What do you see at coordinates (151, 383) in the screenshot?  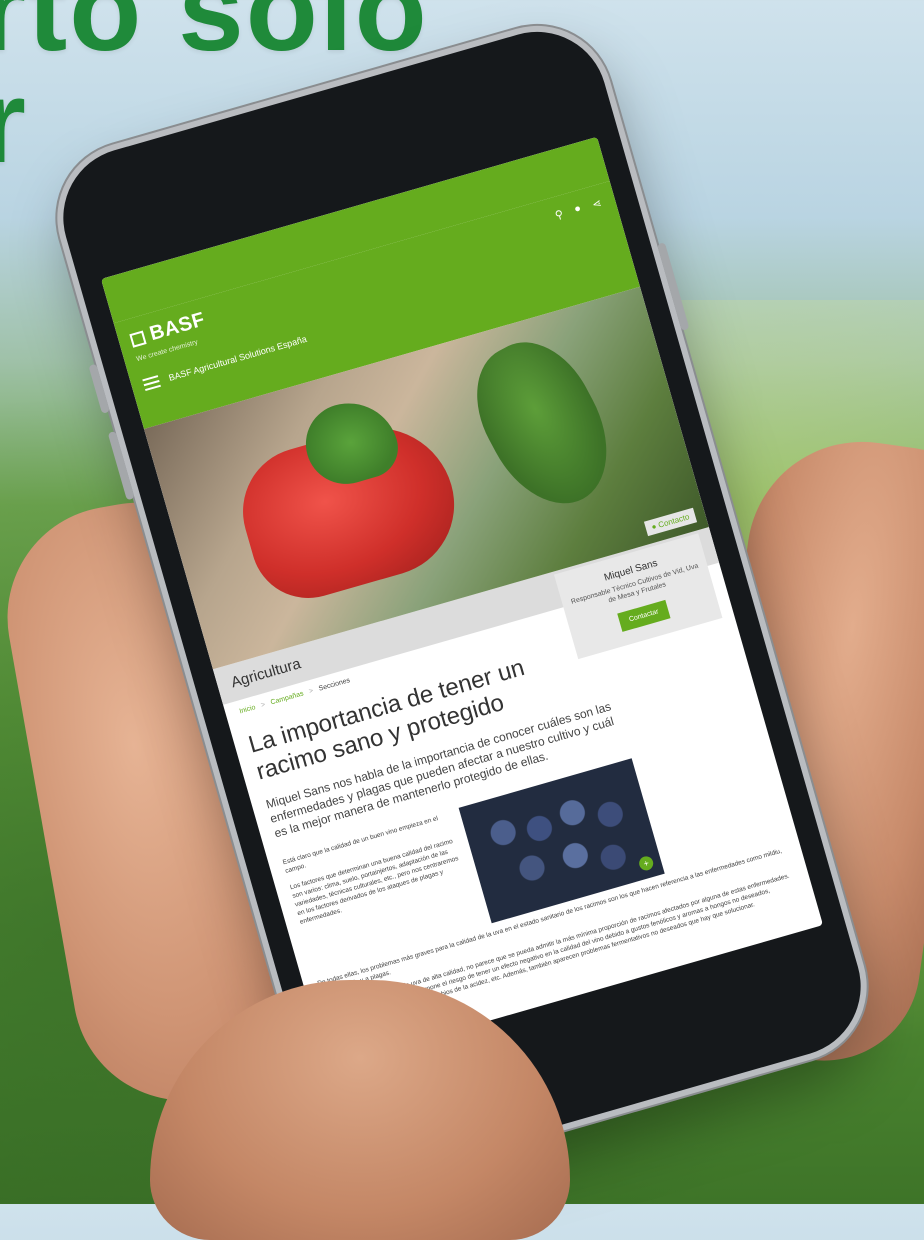 I see `hamburger-menu-icon` at bounding box center [151, 383].